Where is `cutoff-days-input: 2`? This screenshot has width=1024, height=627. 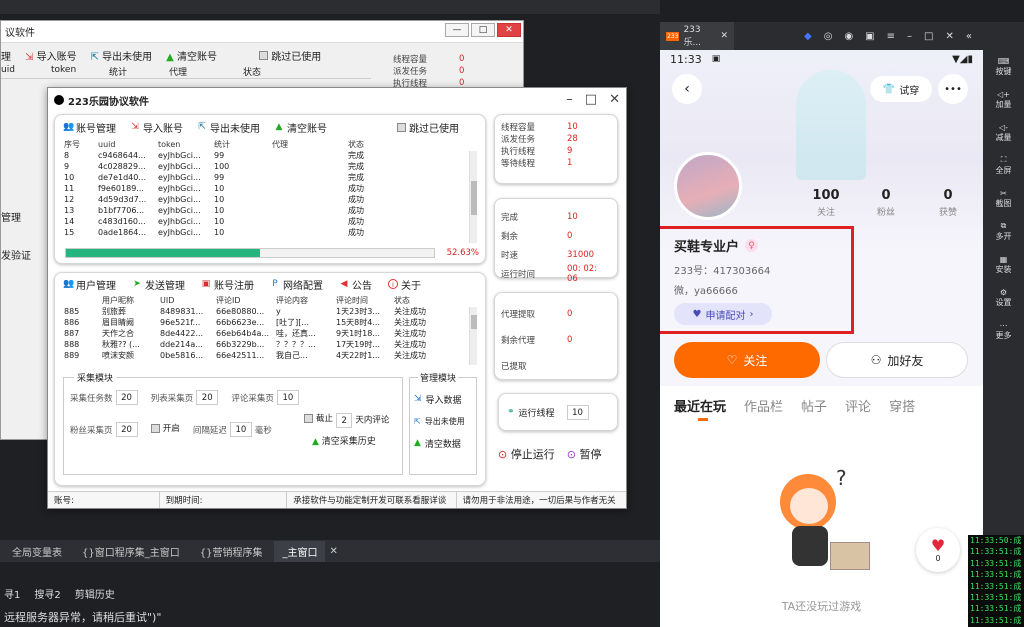 cutoff-days-input: 2 is located at coordinates (344, 420).